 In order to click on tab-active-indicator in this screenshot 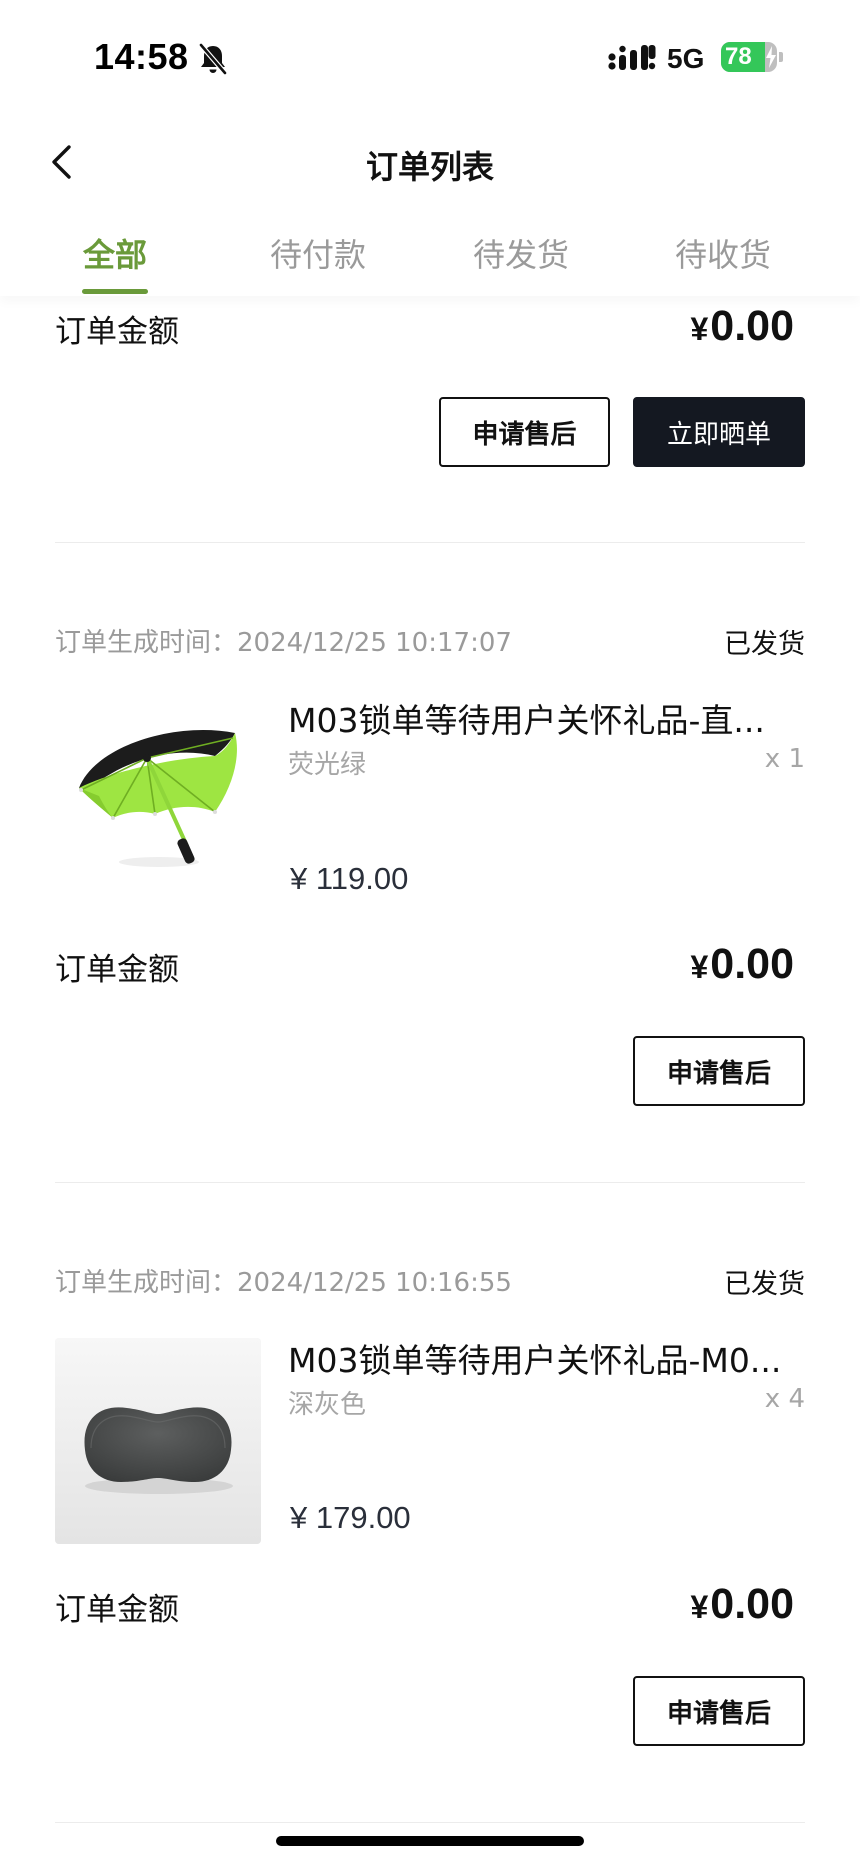, I will do `click(115, 291)`.